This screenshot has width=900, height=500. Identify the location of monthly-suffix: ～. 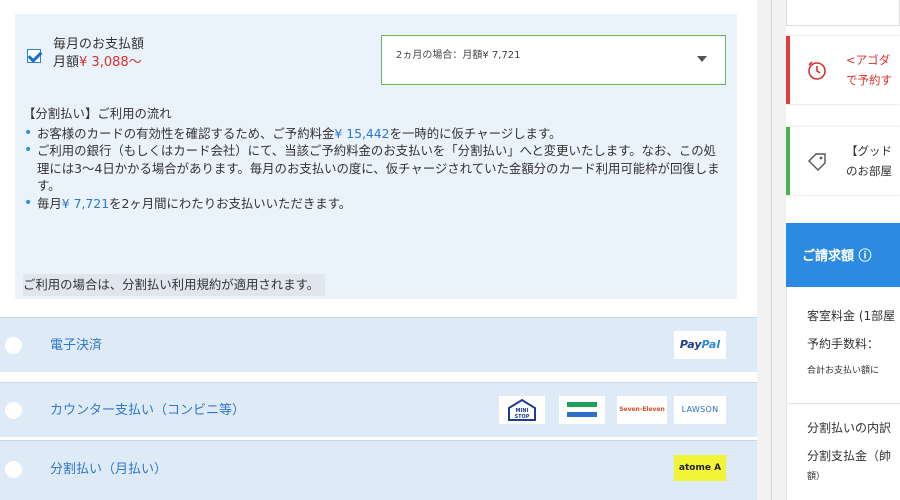
(135, 62).